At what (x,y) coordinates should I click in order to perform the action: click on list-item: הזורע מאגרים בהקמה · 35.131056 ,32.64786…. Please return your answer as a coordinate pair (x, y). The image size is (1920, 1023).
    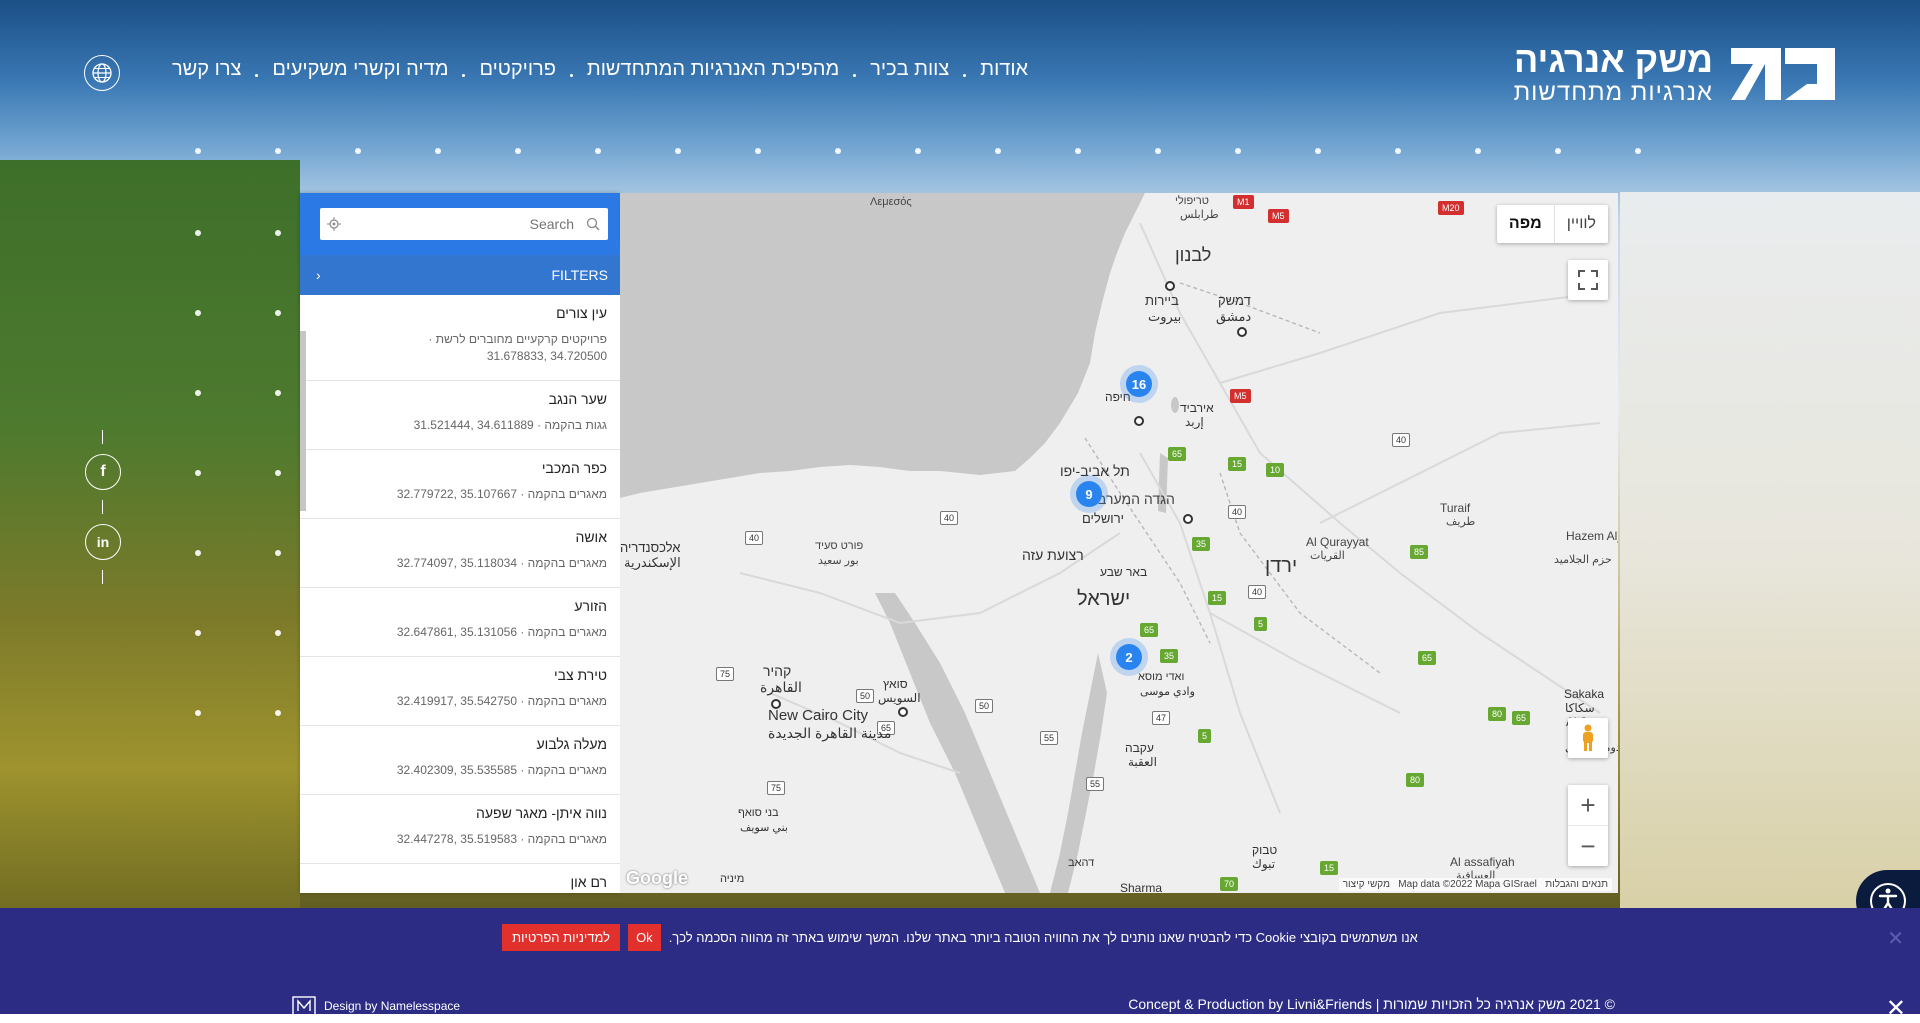
    Looking at the image, I should click on (460, 622).